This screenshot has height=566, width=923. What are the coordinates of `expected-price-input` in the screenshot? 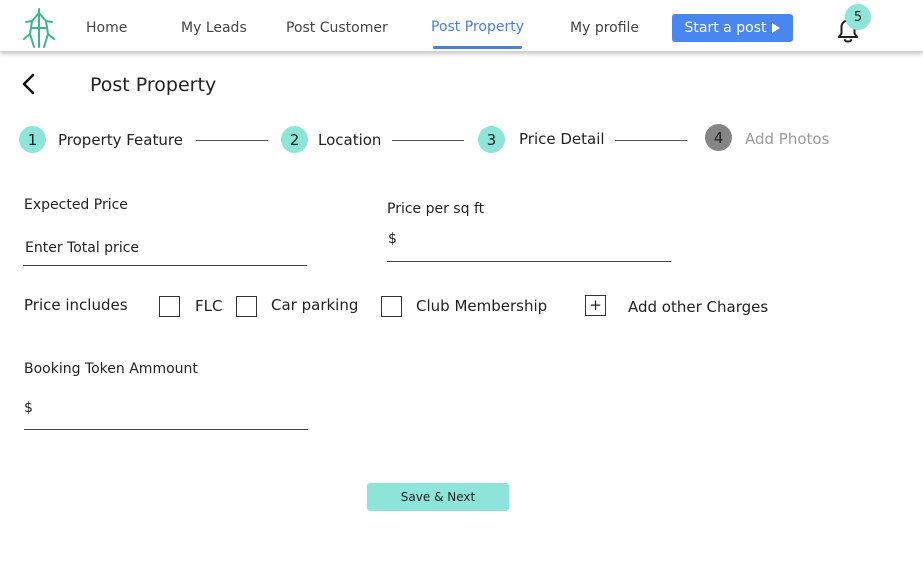 It's located at (165, 248).